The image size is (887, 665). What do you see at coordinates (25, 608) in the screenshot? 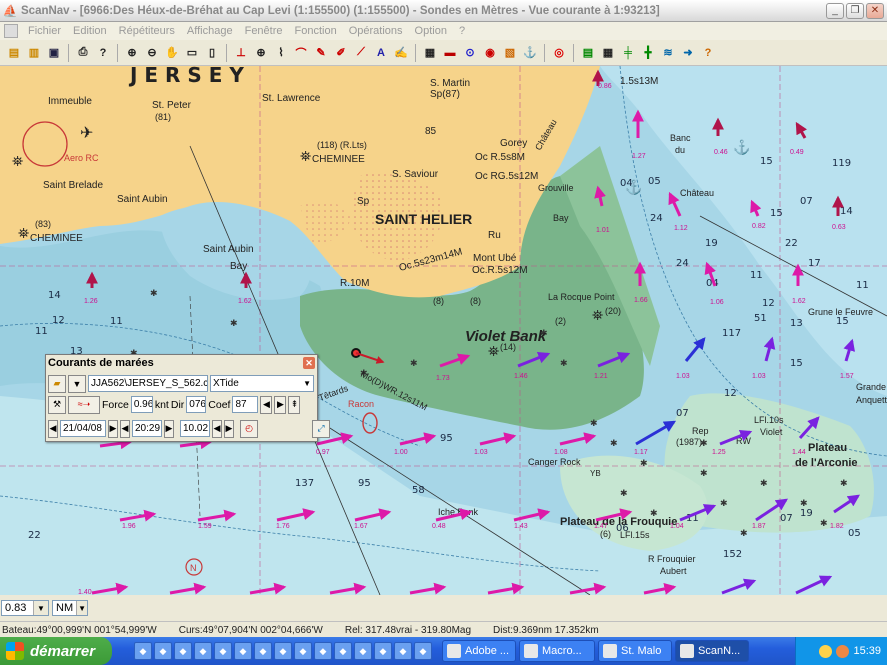
I see `zoom-select: 0.83 ▼` at bounding box center [25, 608].